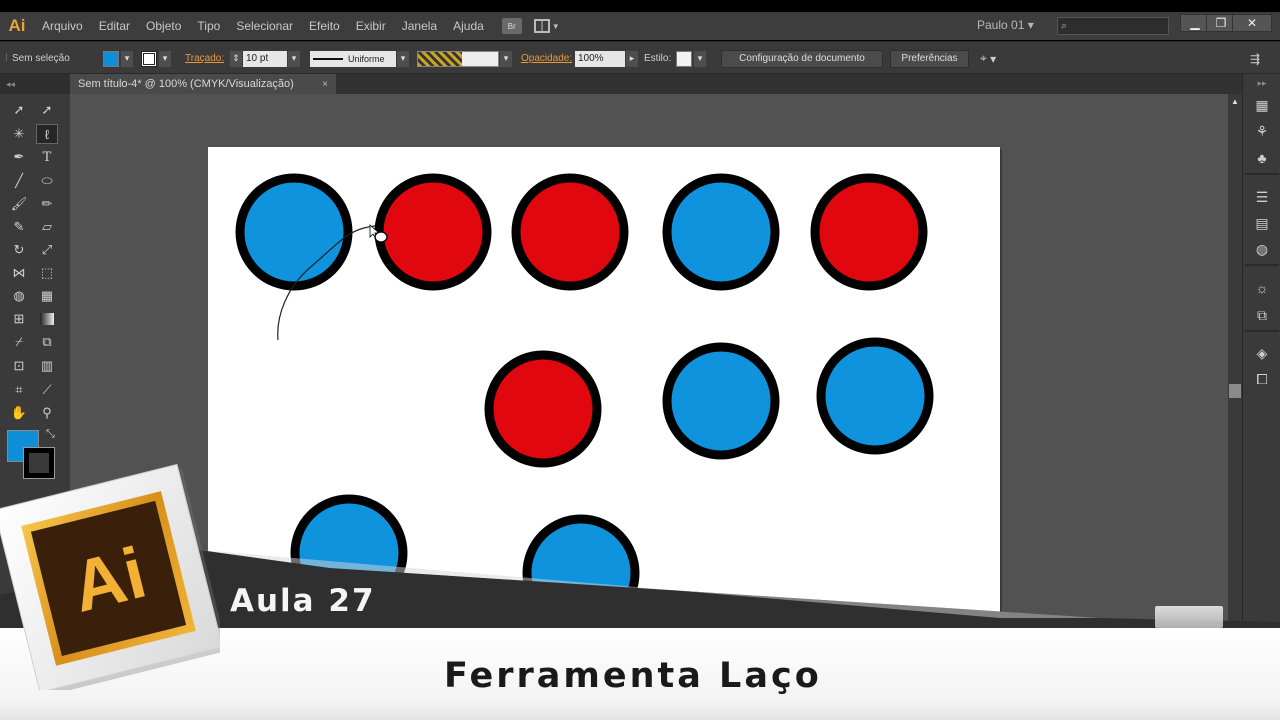 This screenshot has height=720, width=1280. What do you see at coordinates (1189, 617) in the screenshot?
I see `watermark-icon` at bounding box center [1189, 617].